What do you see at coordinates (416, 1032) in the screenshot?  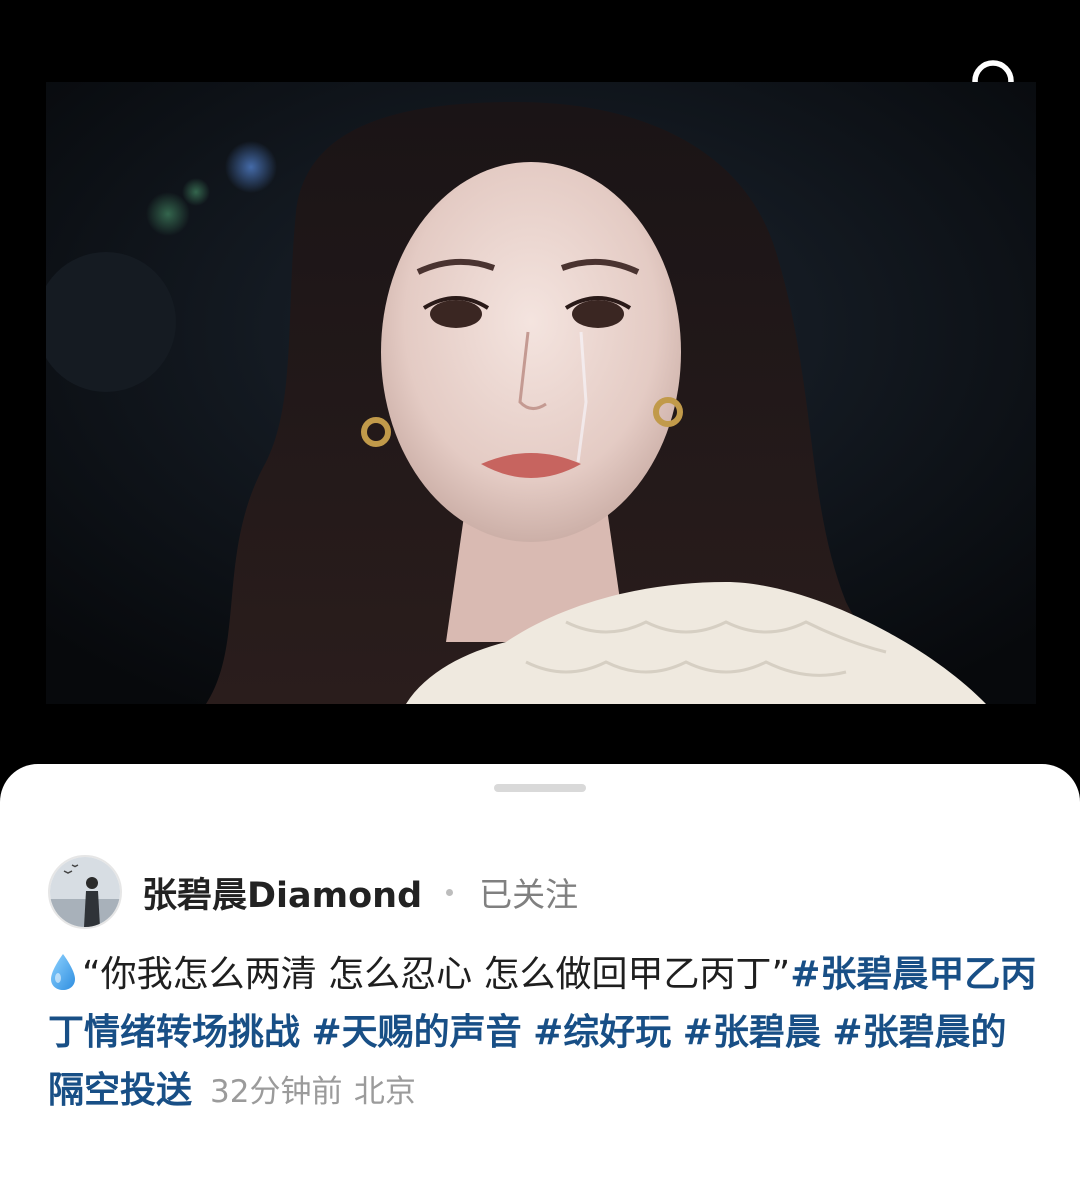 I see `hashtag-link: #天赐的声音` at bounding box center [416, 1032].